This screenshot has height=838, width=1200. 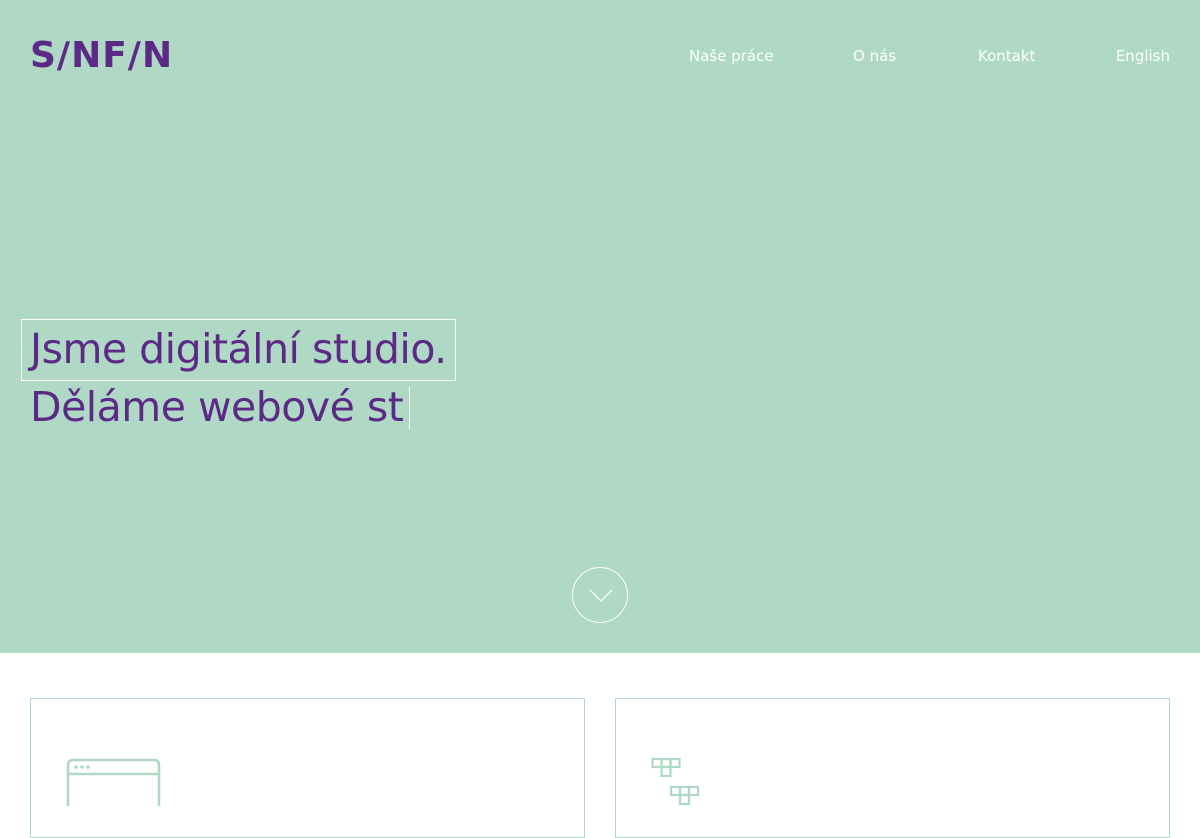 What do you see at coordinates (892, 768) in the screenshot?
I see `service-card-structure` at bounding box center [892, 768].